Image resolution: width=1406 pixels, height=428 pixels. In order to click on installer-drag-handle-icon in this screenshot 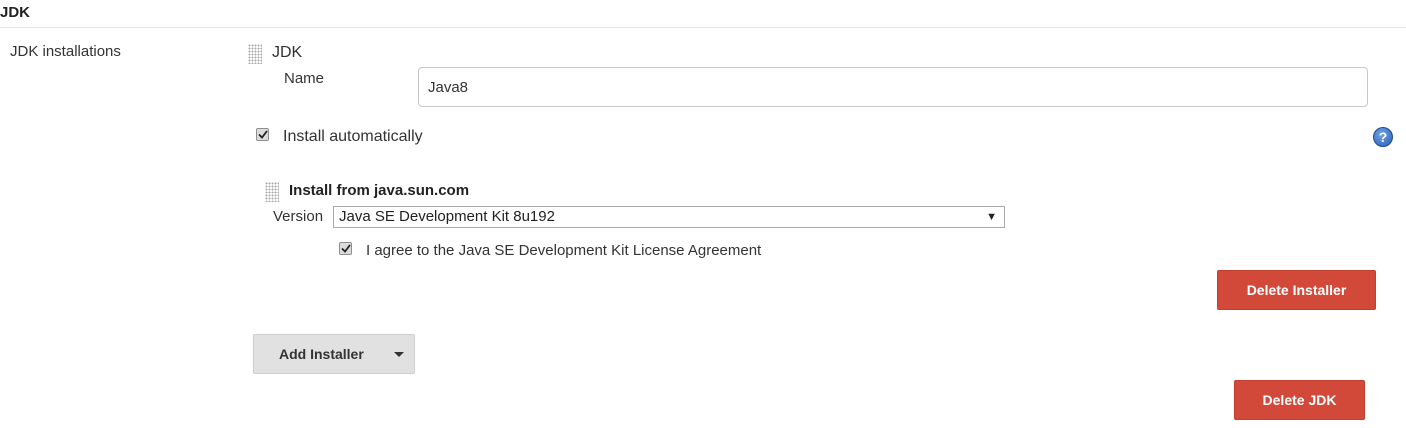, I will do `click(272, 192)`.